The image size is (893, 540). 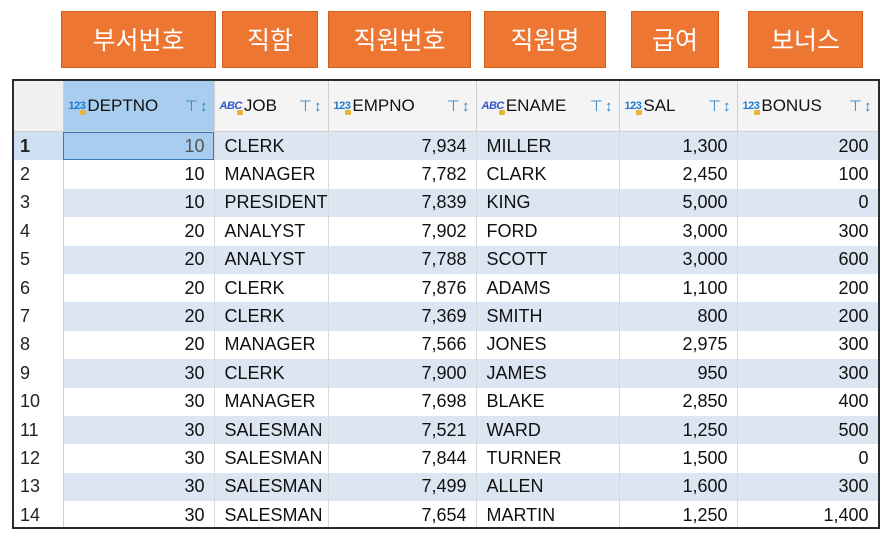 What do you see at coordinates (548, 259) in the screenshot?
I see `cell-ename: SCOTT` at bounding box center [548, 259].